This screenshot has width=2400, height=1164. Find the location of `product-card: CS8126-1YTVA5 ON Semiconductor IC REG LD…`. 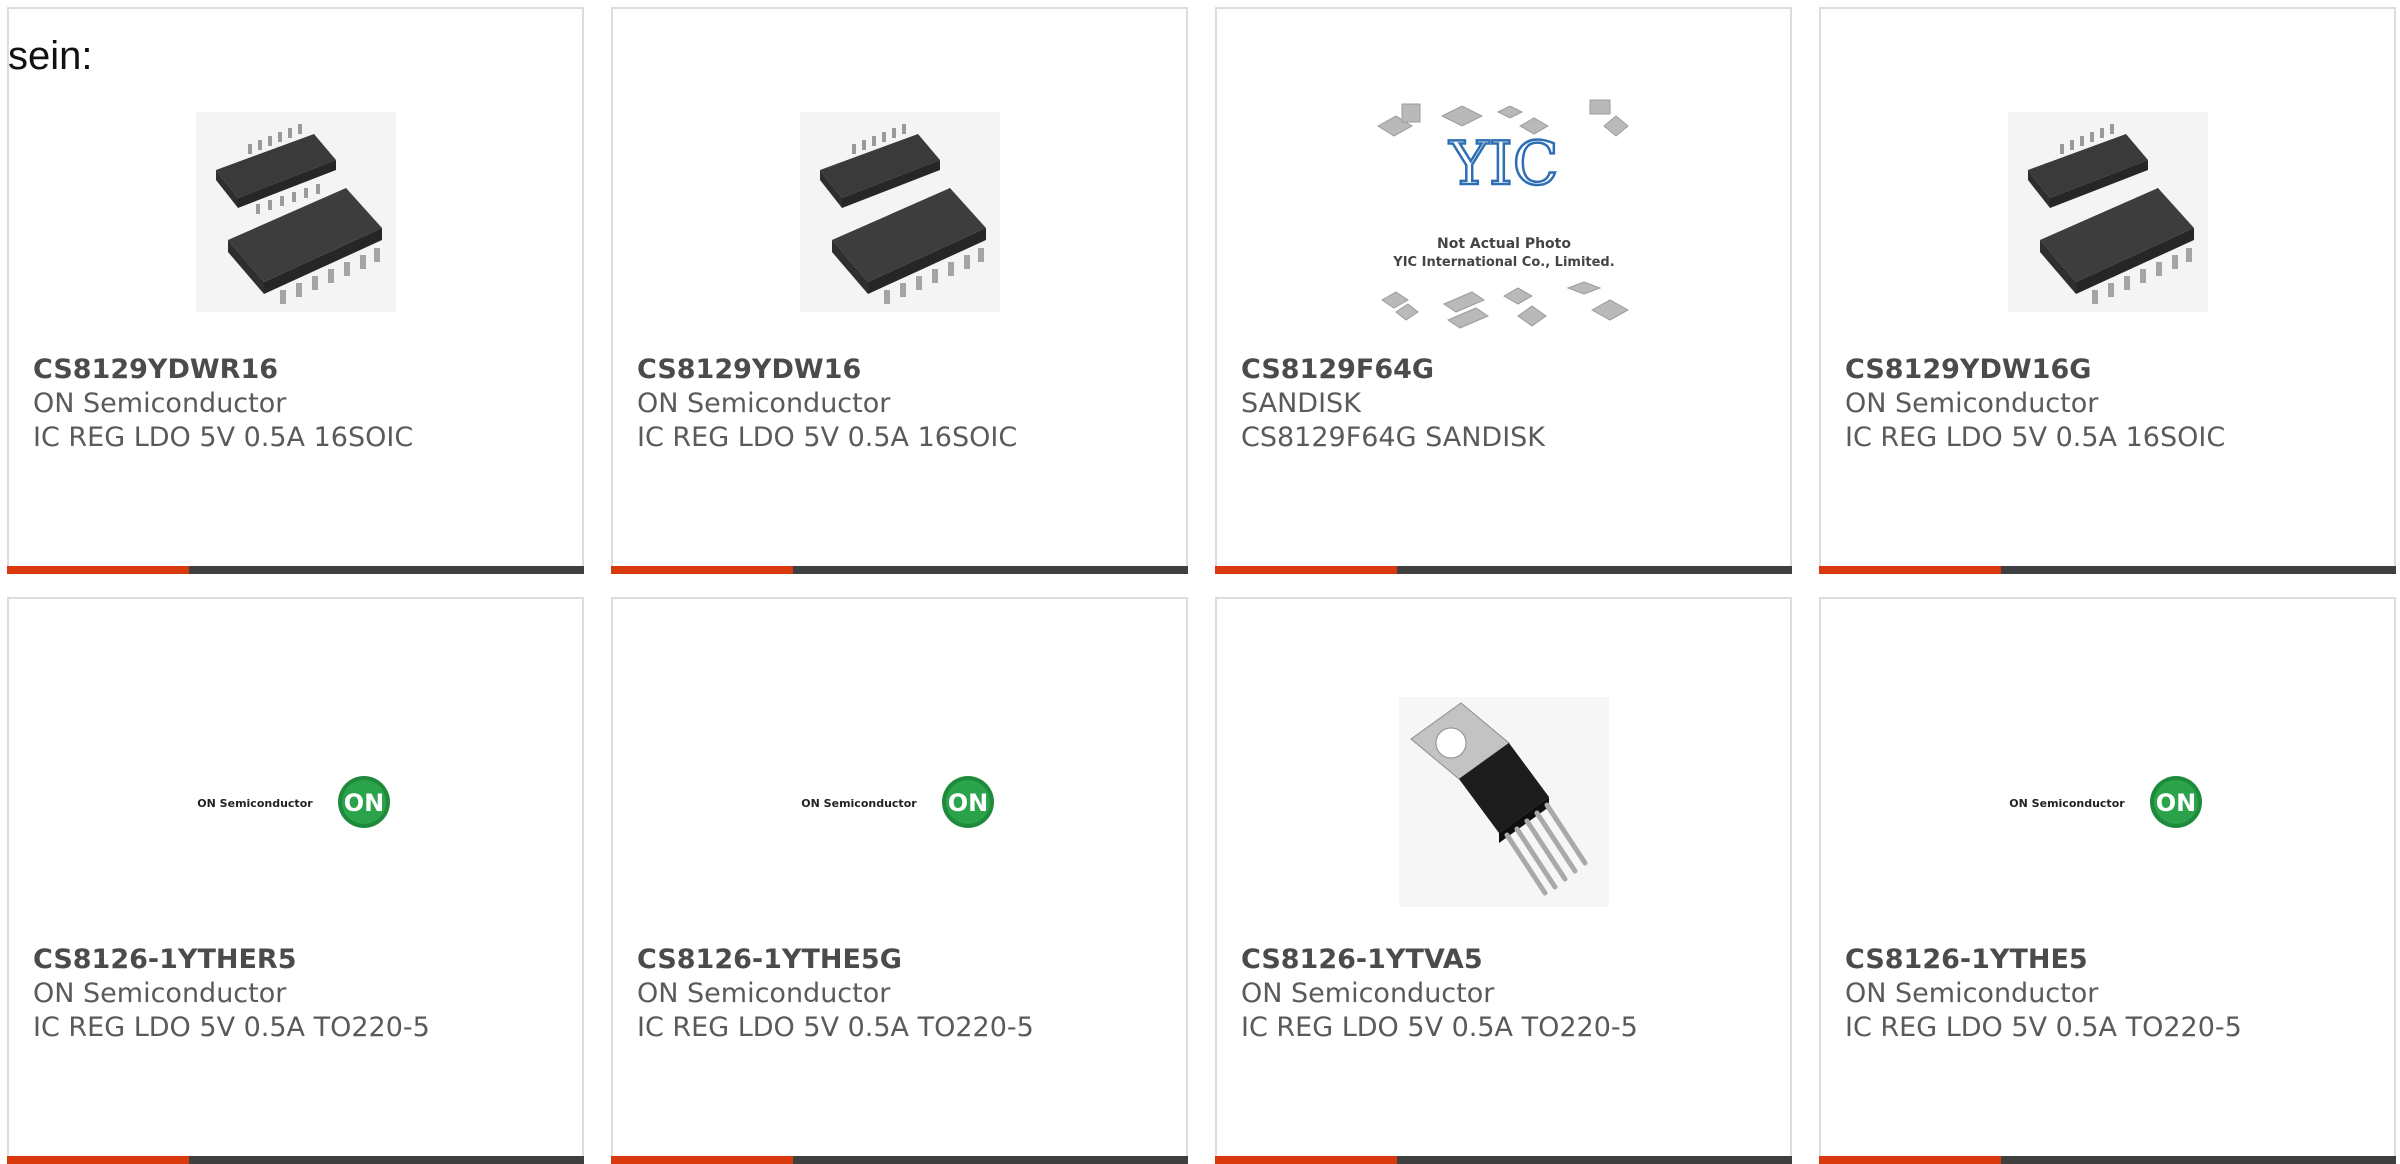

product-card: CS8126-1YTVA5 ON Semiconductor IC REG LD… is located at coordinates (1503, 880).